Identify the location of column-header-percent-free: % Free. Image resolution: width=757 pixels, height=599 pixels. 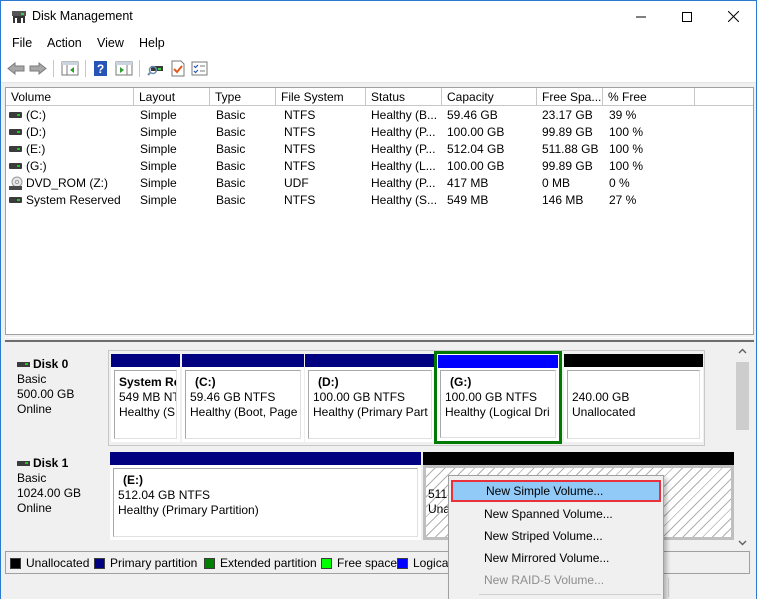
(649, 97).